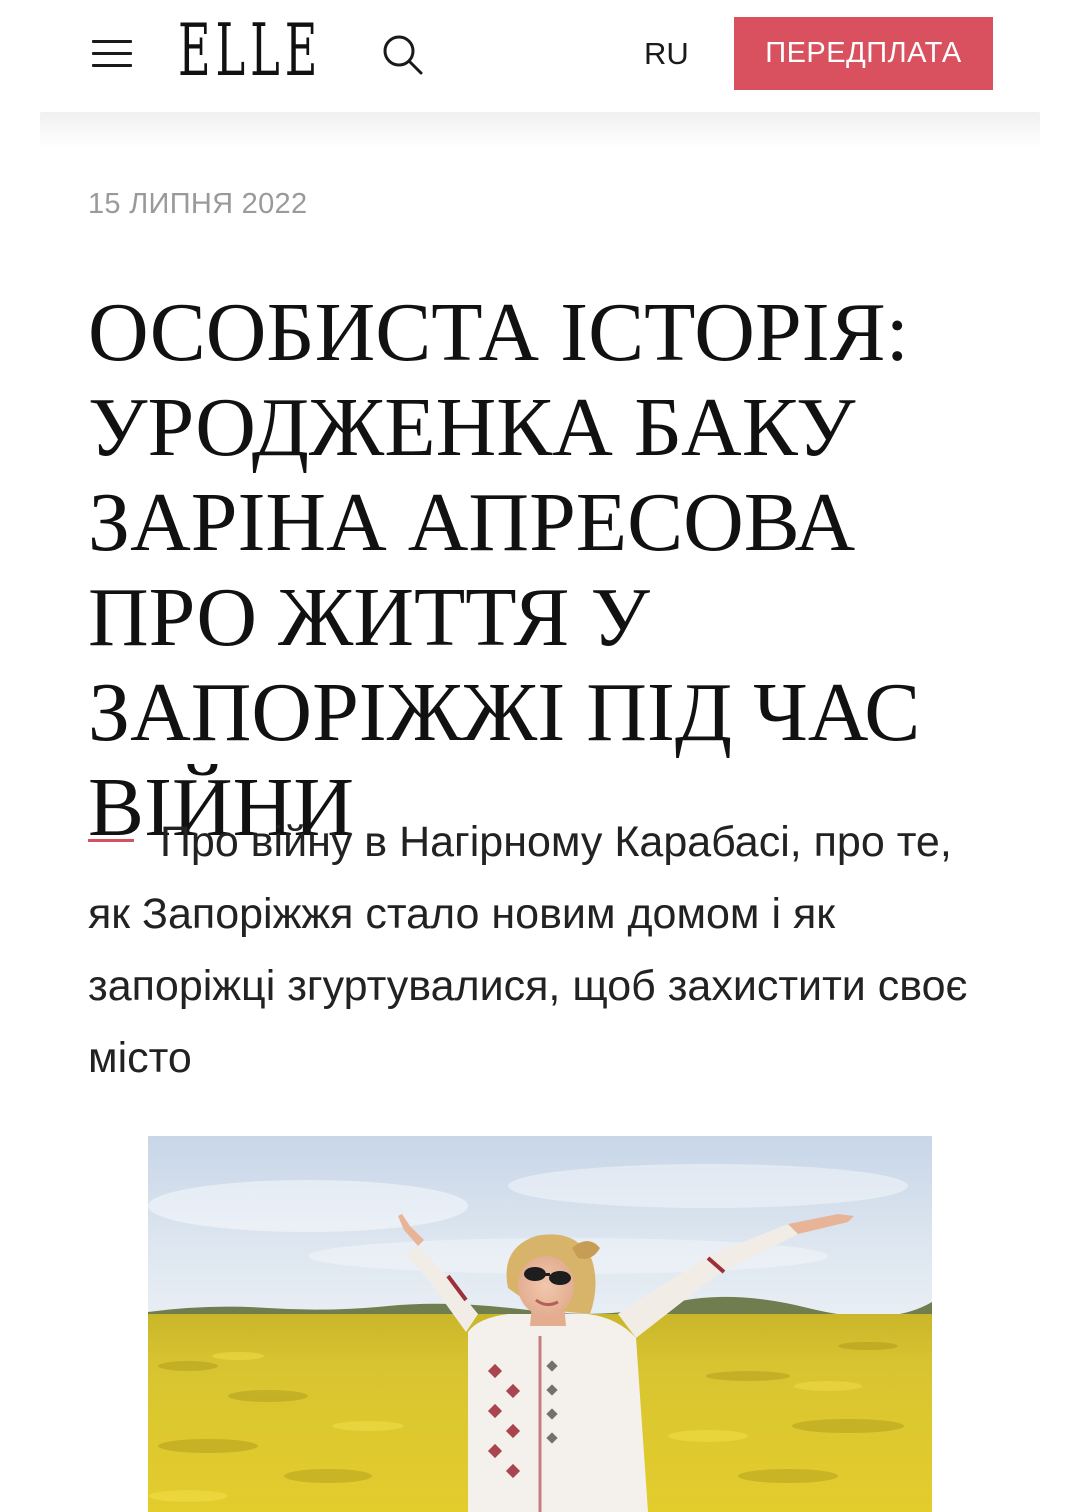  I want to click on hamburger-menu-icon, so click(112, 53).